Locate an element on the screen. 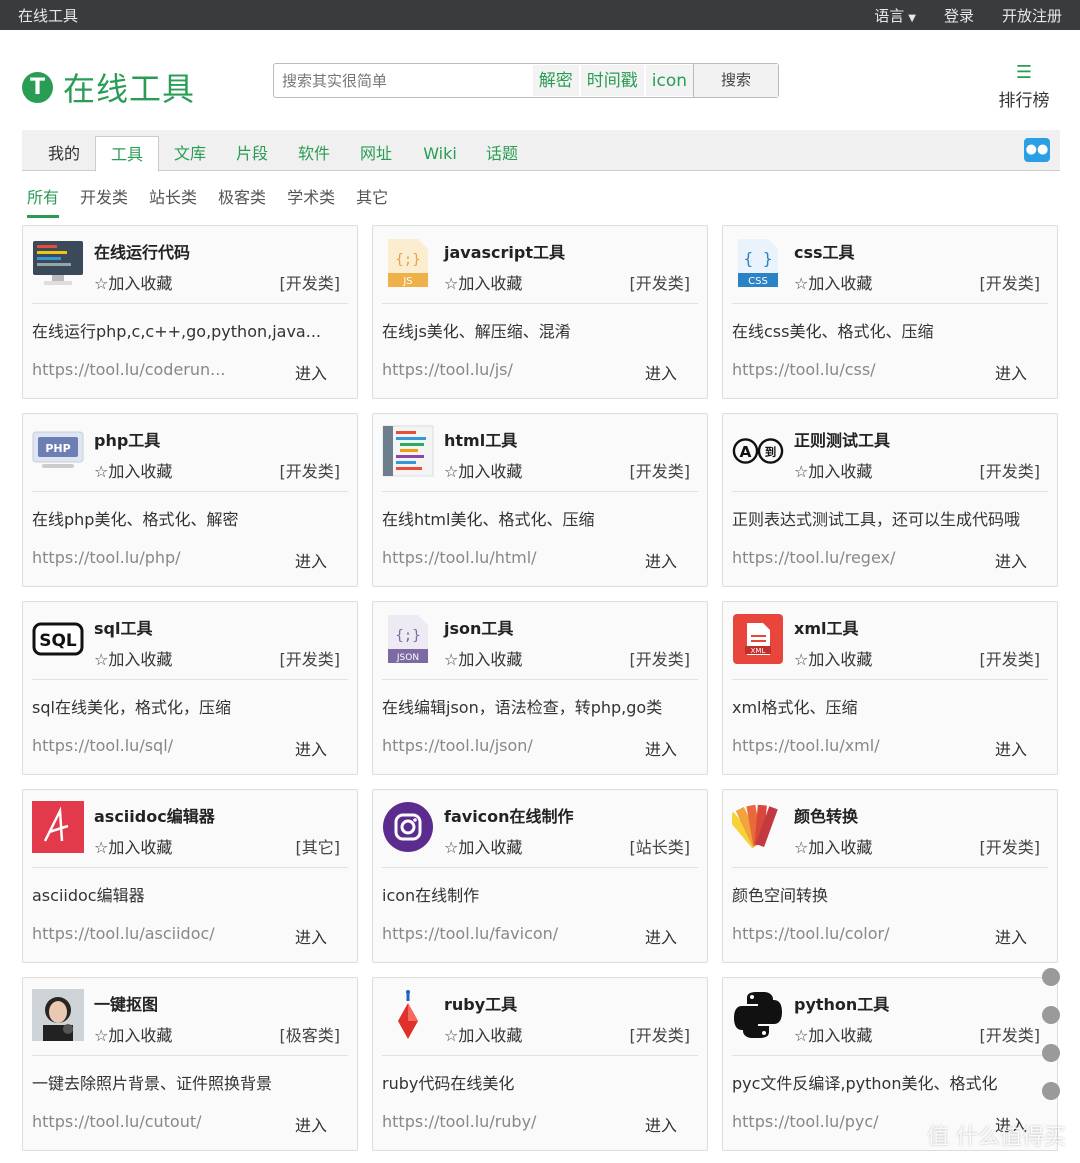  language-menu: 语言 ▼ is located at coordinates (895, 15).